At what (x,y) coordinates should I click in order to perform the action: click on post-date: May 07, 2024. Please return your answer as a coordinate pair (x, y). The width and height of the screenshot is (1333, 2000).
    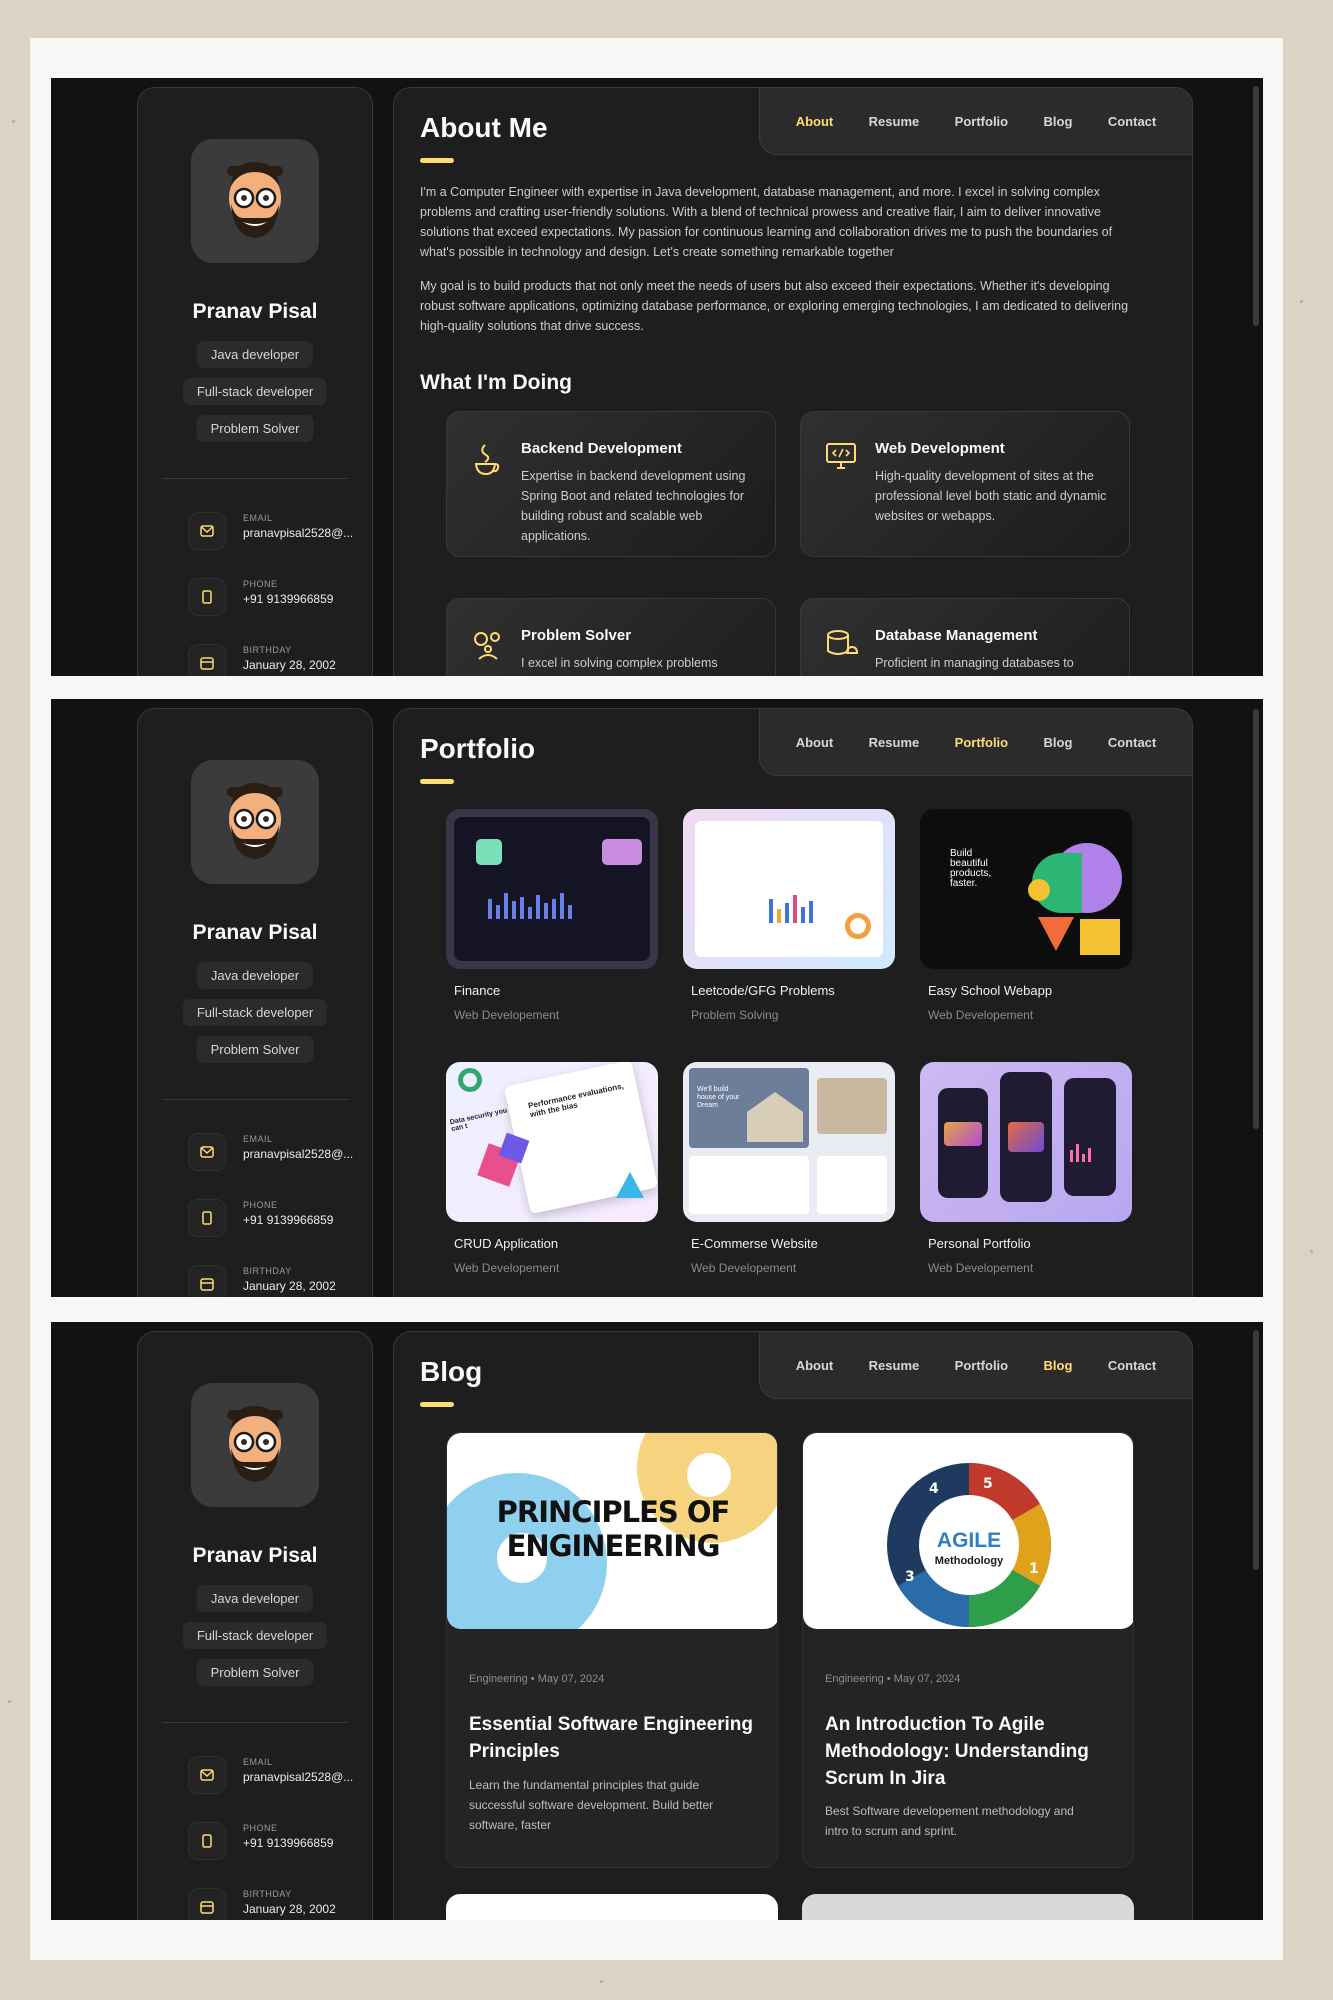
    Looking at the image, I should click on (927, 1679).